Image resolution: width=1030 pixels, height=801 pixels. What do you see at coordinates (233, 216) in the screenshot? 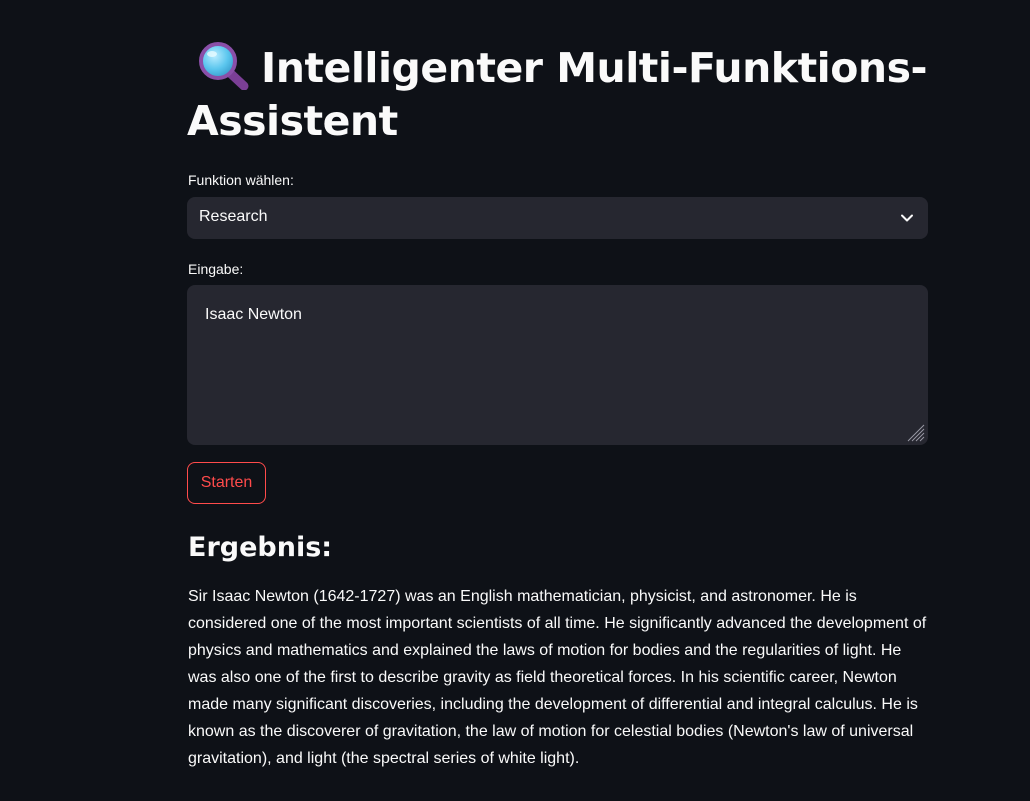
I see `function-select-value: Research` at bounding box center [233, 216].